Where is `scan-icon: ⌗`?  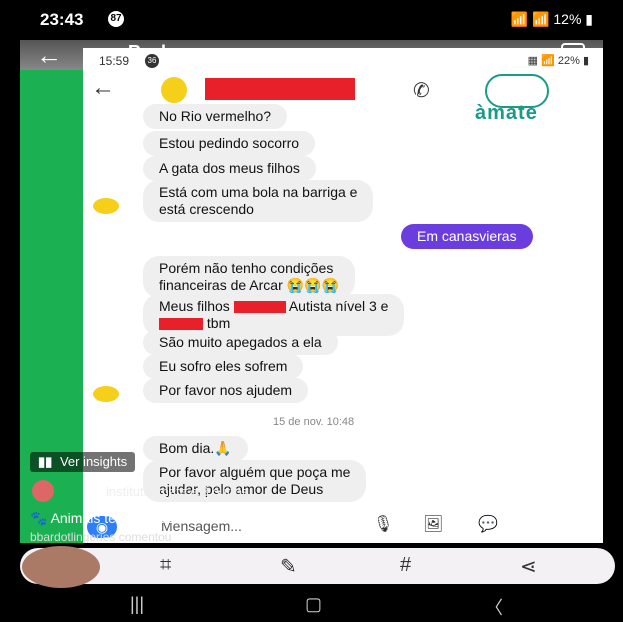 scan-icon: ⌗ is located at coordinates (165, 565).